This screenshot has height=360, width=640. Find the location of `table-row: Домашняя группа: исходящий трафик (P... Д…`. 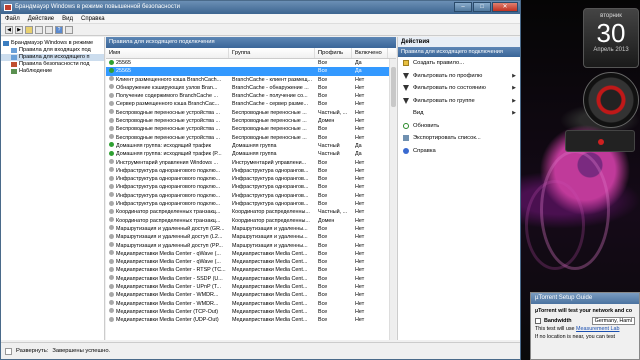

table-row: Домашняя группа: исходящий трафик (P... Д… is located at coordinates (251, 154).